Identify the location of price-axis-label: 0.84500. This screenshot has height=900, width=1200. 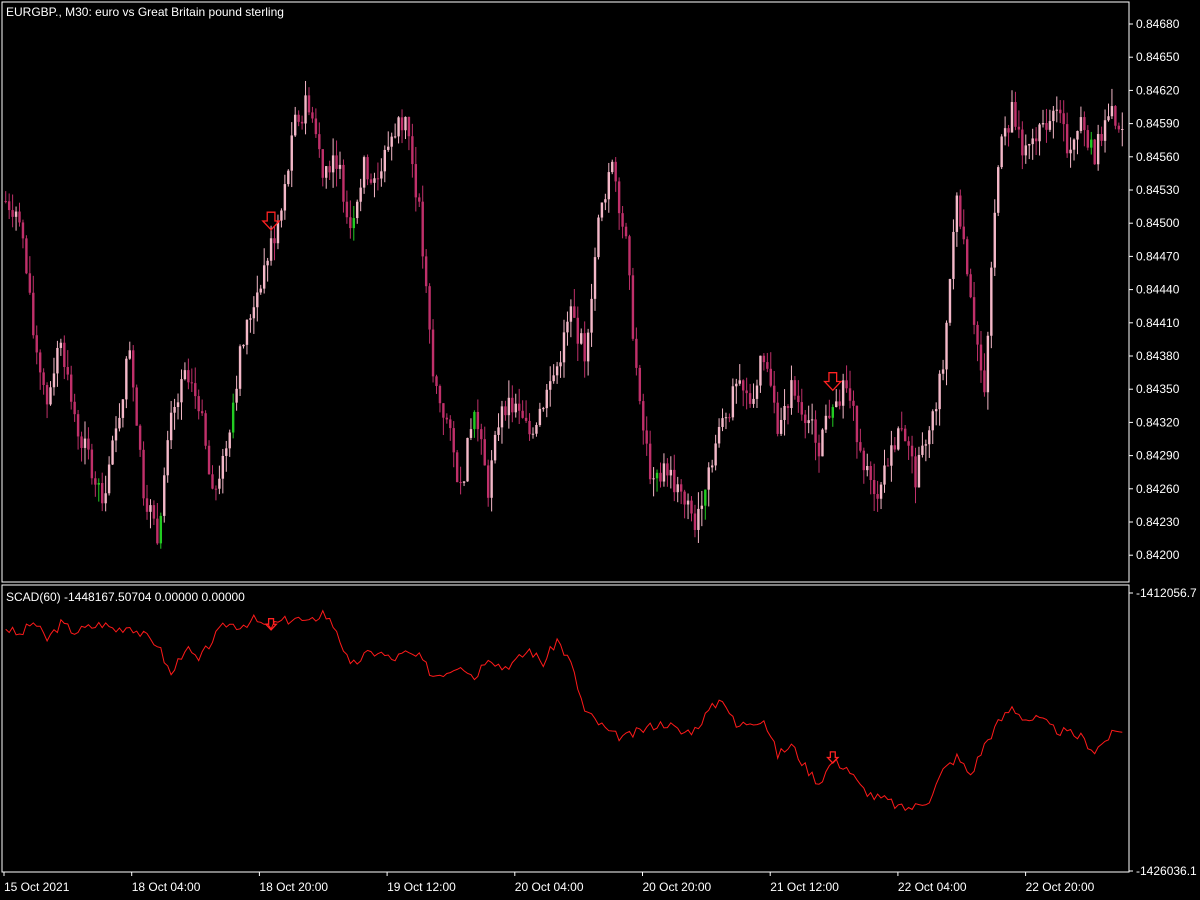
(1158, 223).